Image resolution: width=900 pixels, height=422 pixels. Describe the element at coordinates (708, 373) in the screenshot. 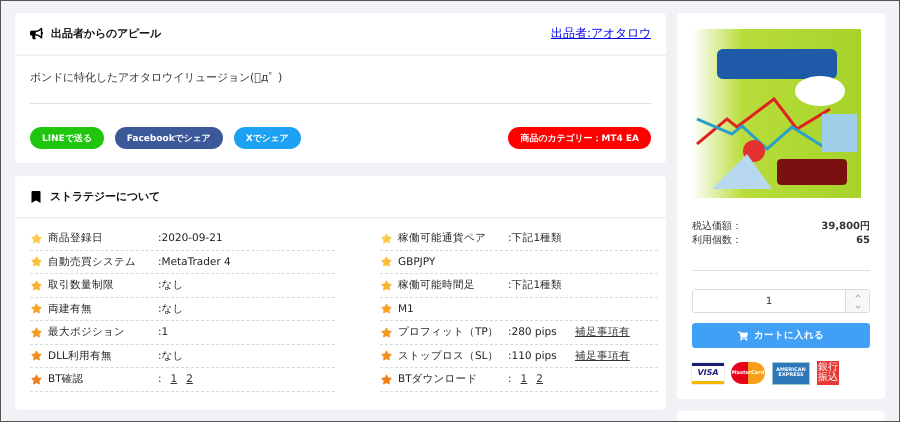

I see `payment-logo: VISA` at that location.